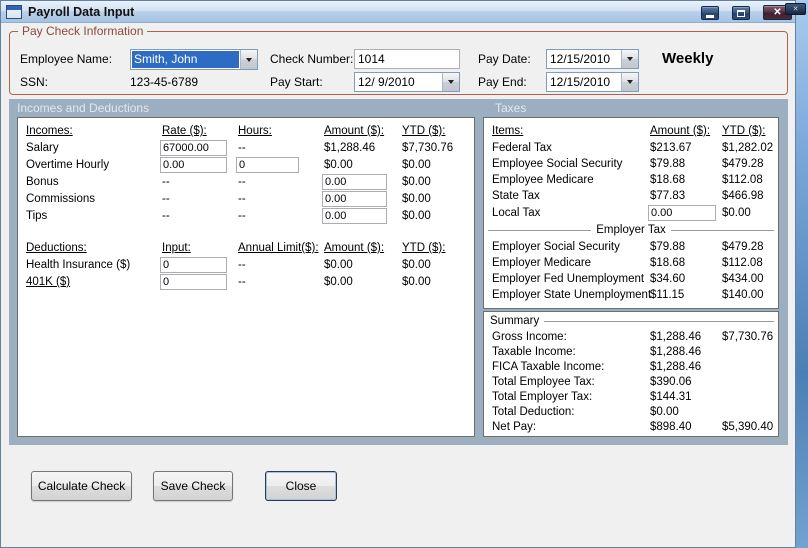 The width and height of the screenshot is (808, 548). Describe the element at coordinates (631, 353) in the screenshot. I see `table-row-taxable-income: Taxable Income: $1,288.46` at that location.